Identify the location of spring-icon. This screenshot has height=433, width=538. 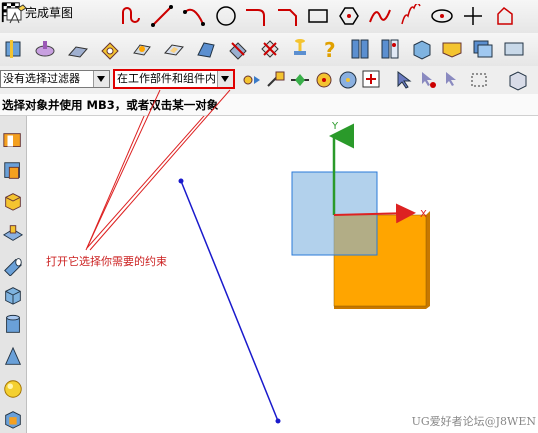
(411, 16).